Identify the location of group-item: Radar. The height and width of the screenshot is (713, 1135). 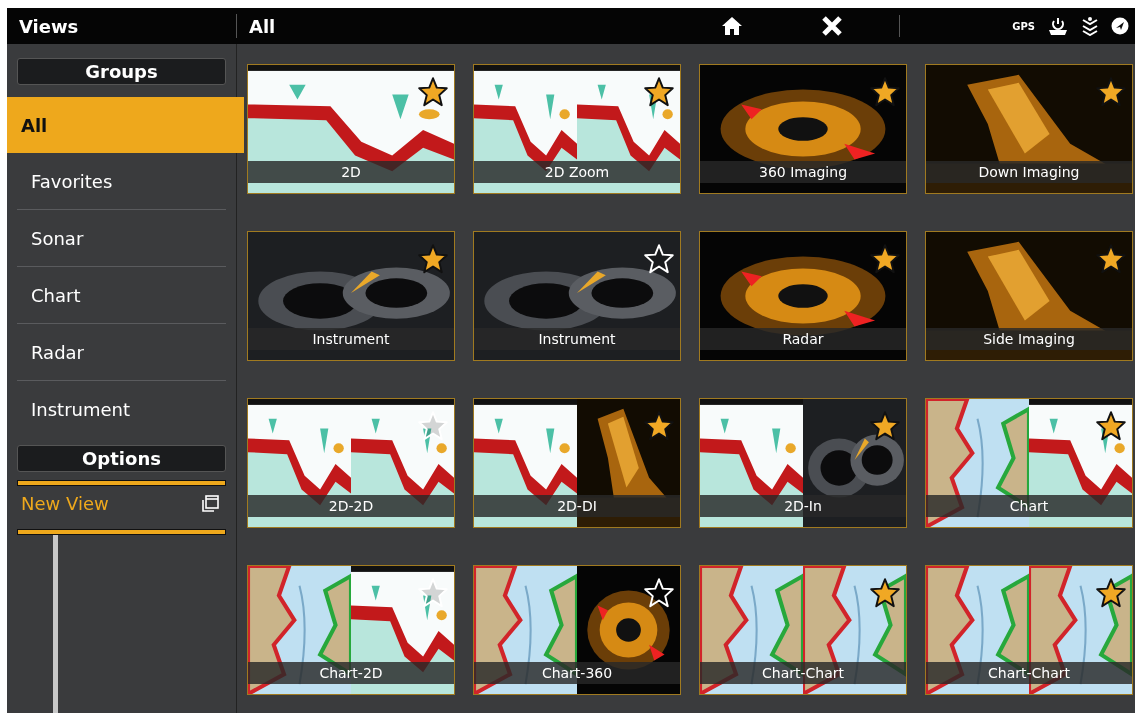
(121, 353).